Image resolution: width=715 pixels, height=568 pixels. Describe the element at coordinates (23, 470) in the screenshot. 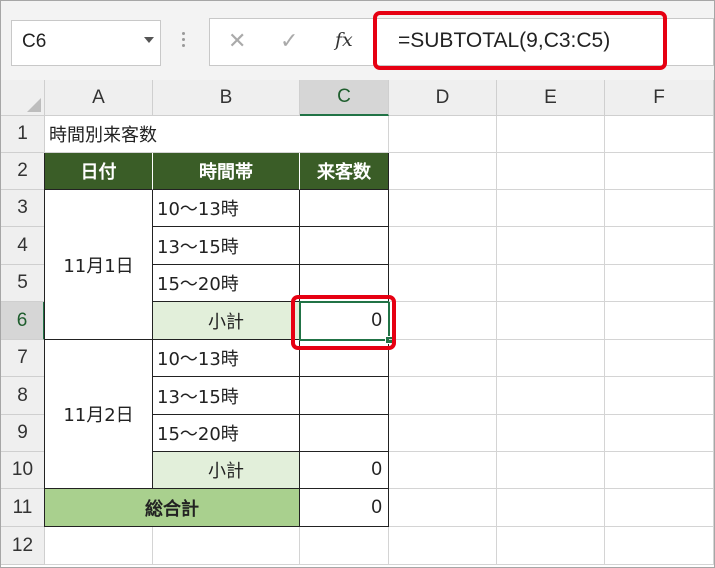

I see `row-header-10: 10` at that location.